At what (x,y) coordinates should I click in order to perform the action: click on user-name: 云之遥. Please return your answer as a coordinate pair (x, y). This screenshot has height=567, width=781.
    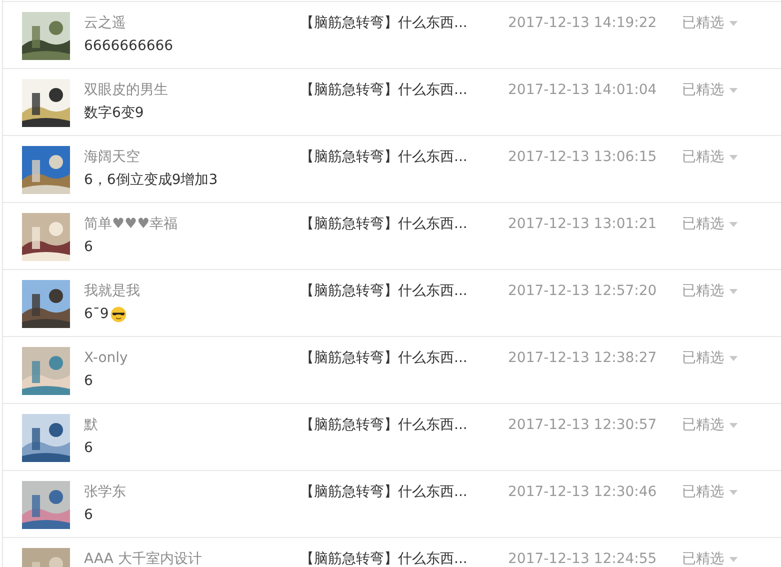
    Looking at the image, I should click on (105, 23).